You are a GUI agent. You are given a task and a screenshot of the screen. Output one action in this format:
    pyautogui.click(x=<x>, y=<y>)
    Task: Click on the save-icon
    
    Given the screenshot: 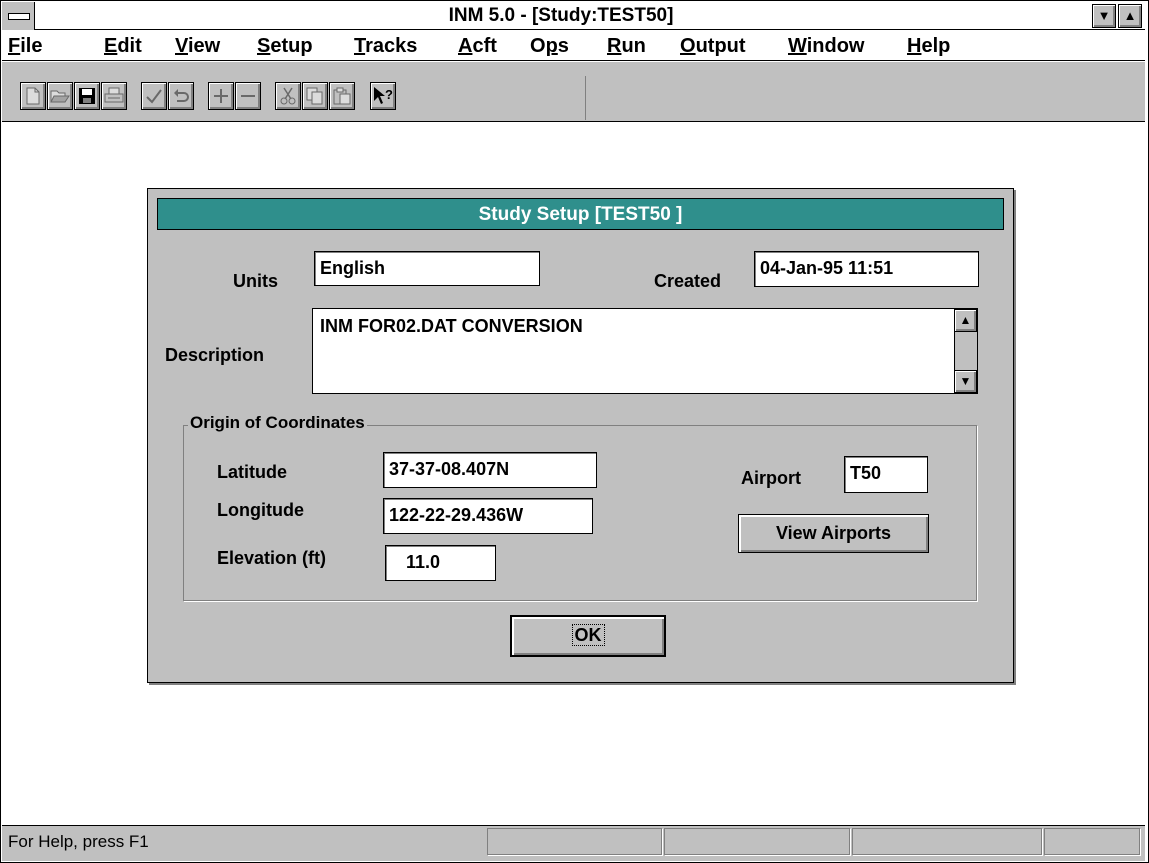 What is the action you would take?
    pyautogui.click(x=87, y=96)
    